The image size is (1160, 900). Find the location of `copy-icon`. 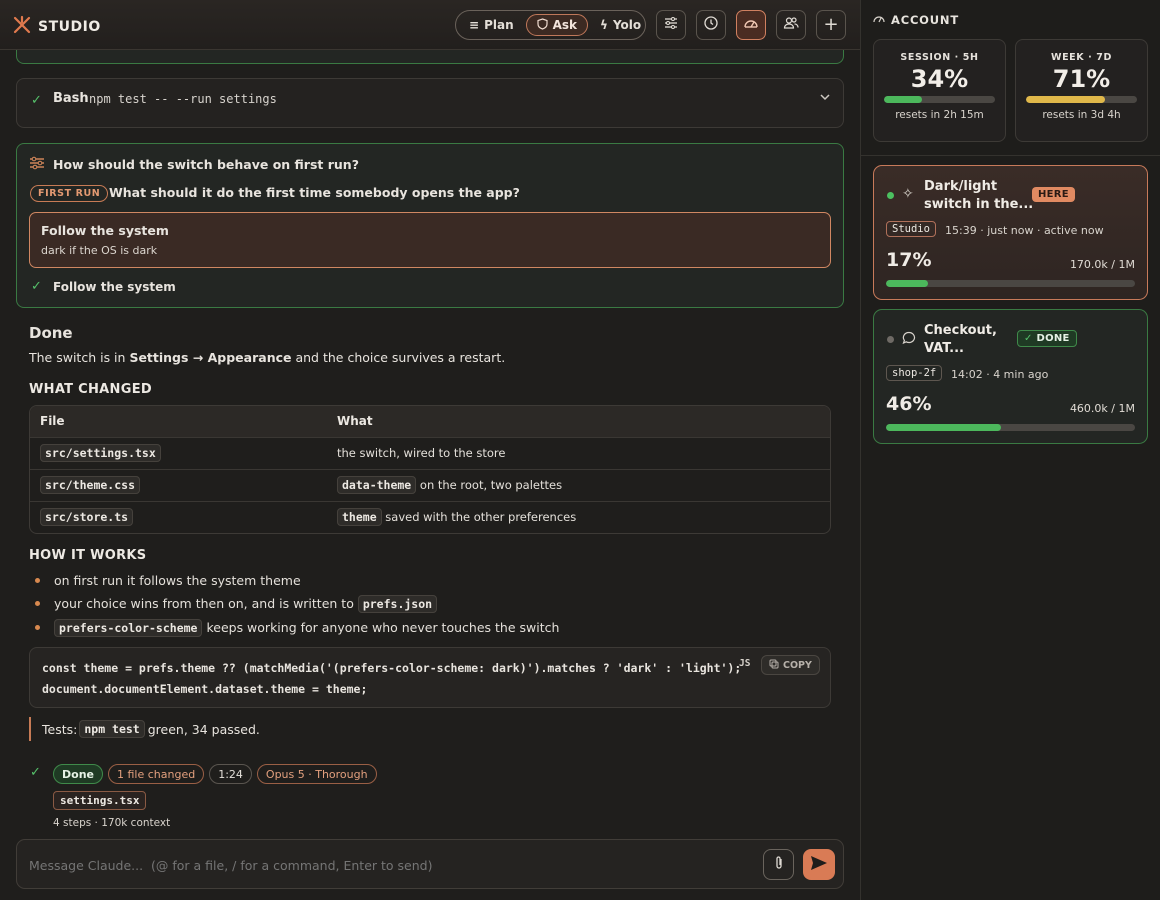

copy-icon is located at coordinates (774, 665).